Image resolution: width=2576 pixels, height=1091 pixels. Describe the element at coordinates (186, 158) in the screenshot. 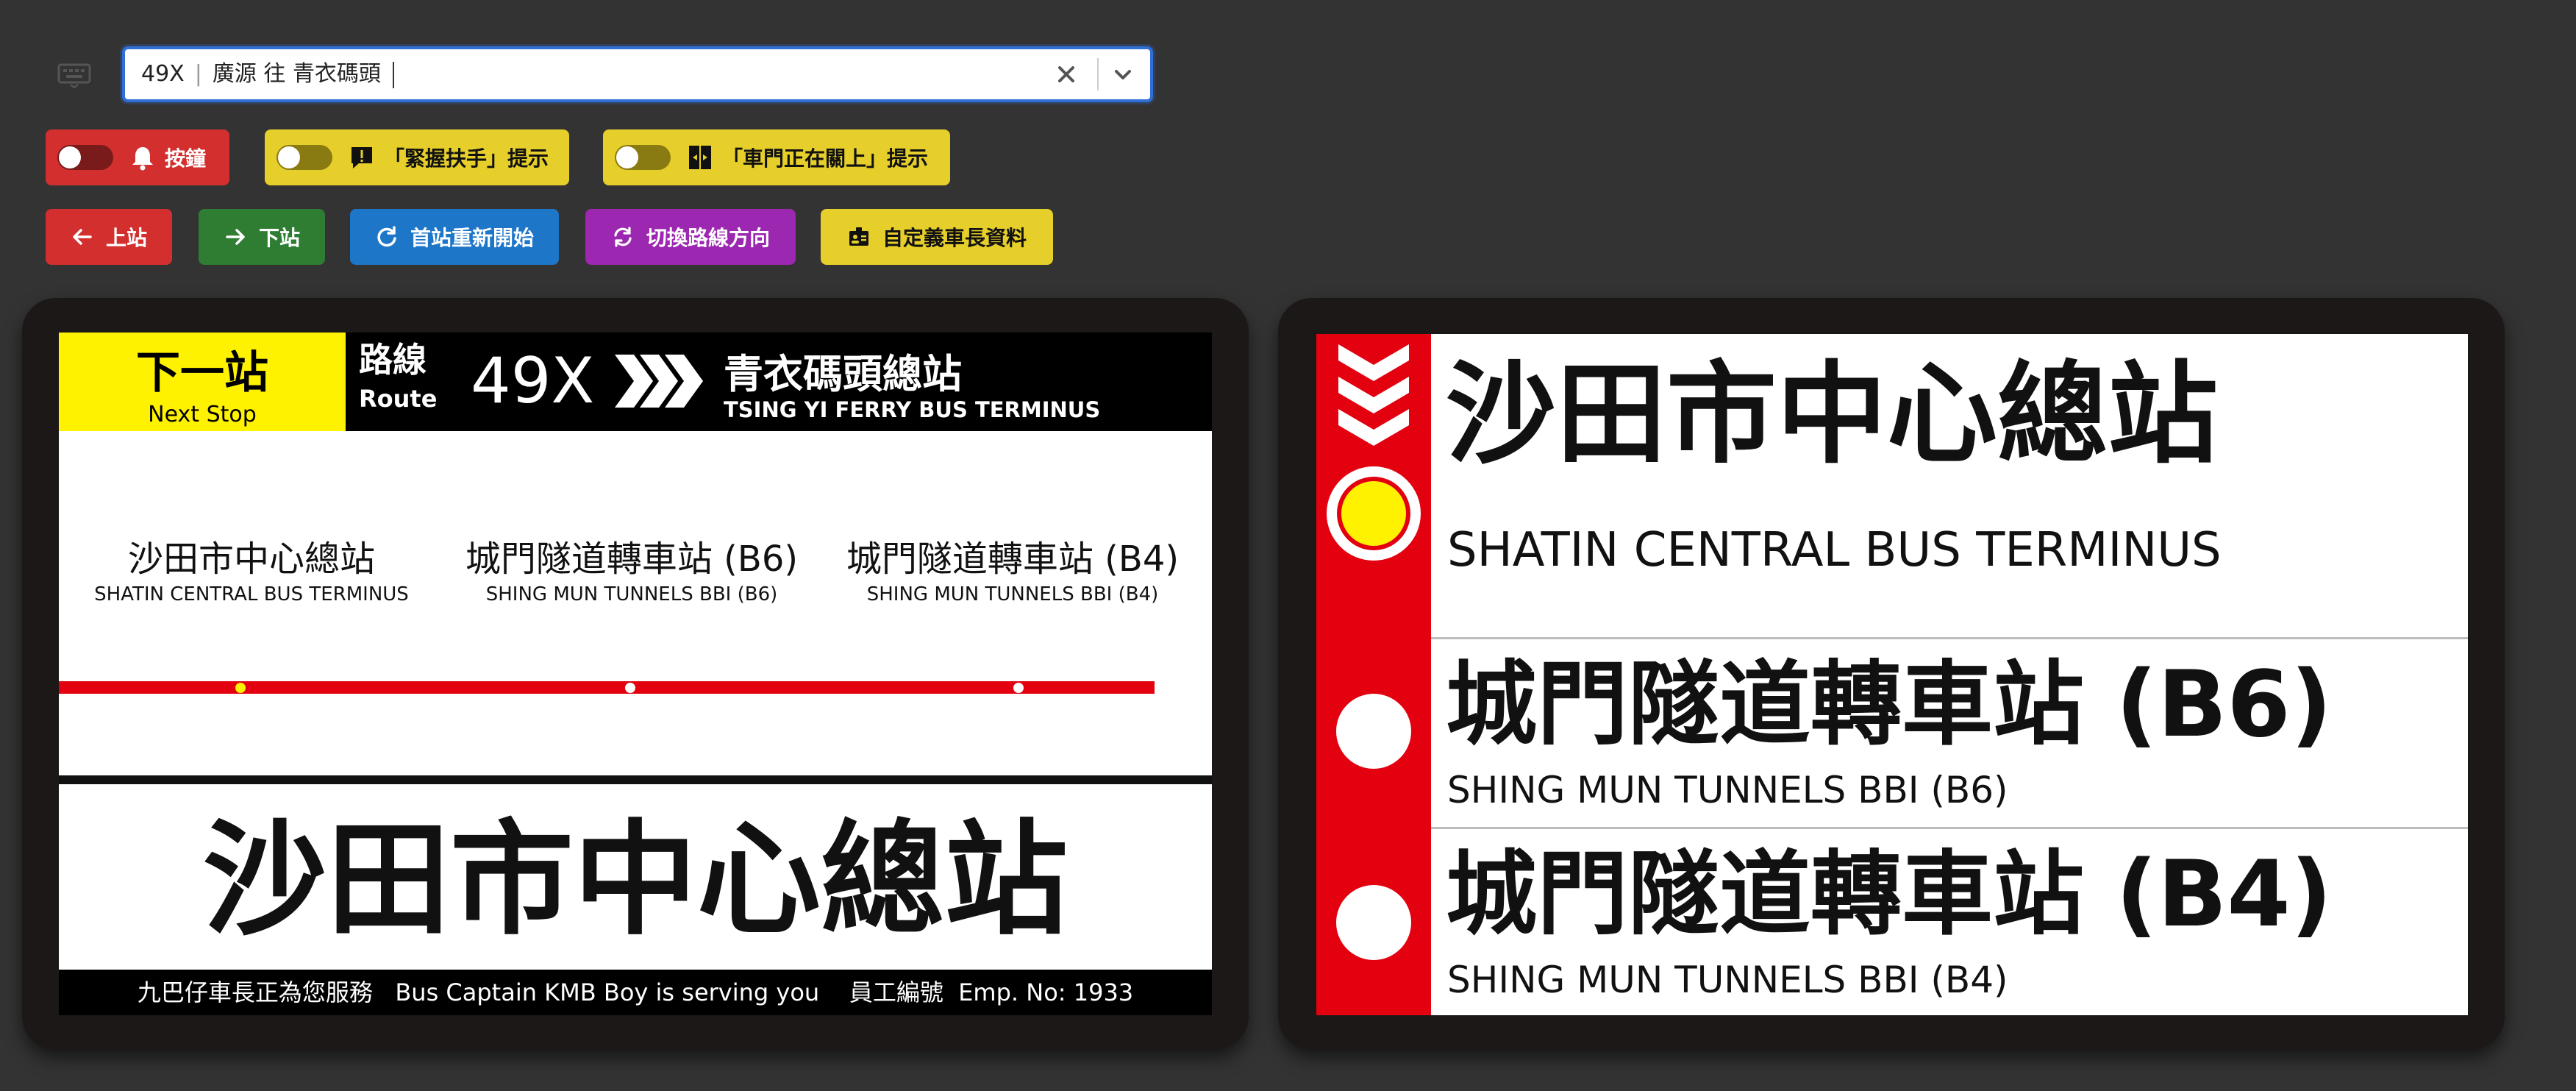

I see `bell-toggle-label: 按鐘` at that location.